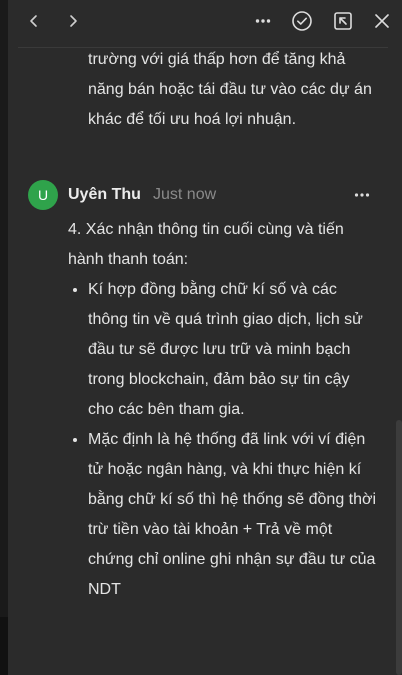 The width and height of the screenshot is (402, 675). Describe the element at coordinates (343, 21) in the screenshot. I see `open-external-icon` at that location.